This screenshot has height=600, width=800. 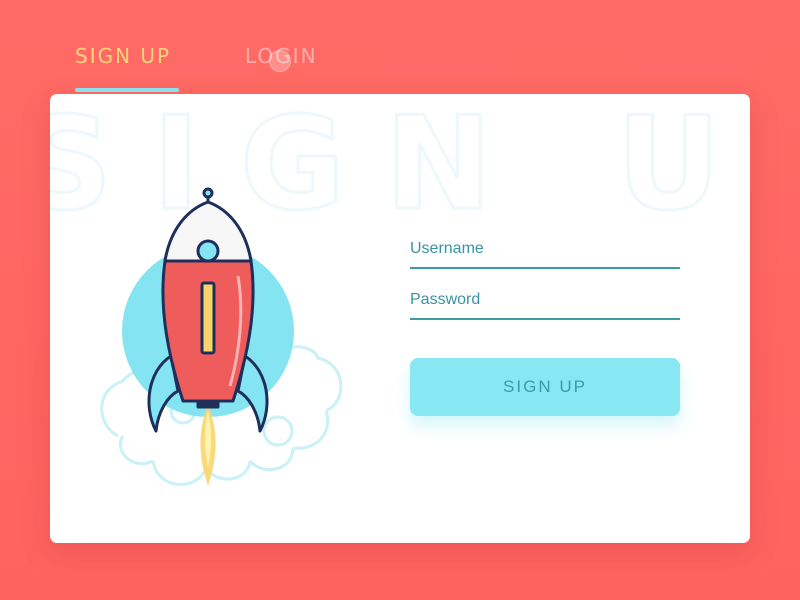 What do you see at coordinates (280, 61) in the screenshot?
I see `mouse-cursor` at bounding box center [280, 61].